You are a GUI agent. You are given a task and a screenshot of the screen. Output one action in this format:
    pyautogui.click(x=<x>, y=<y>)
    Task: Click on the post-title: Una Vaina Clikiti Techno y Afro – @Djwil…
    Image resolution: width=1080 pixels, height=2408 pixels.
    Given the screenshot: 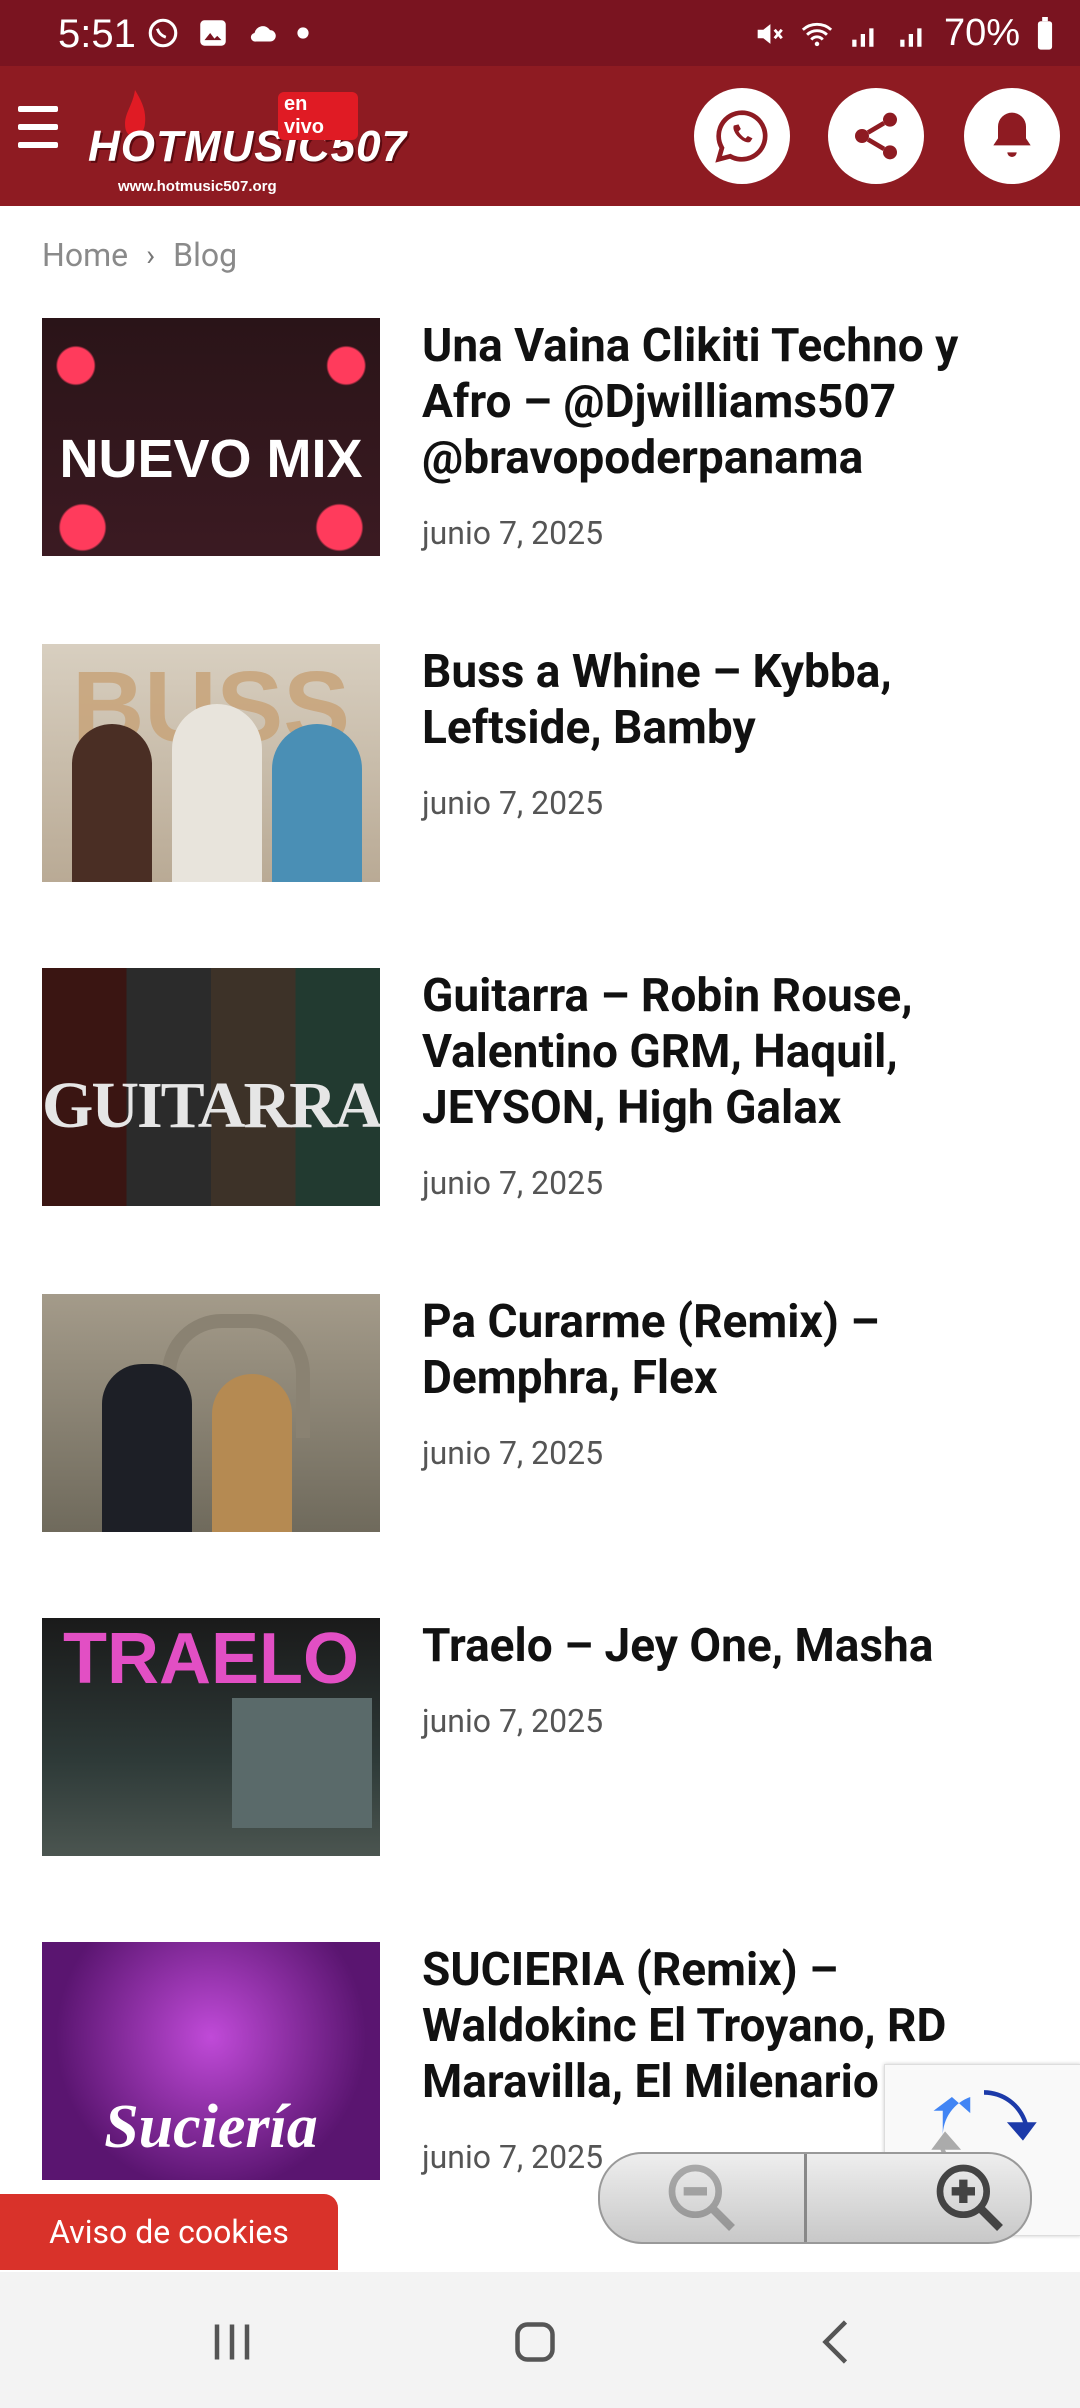 What is the action you would take?
    pyautogui.click(x=732, y=402)
    